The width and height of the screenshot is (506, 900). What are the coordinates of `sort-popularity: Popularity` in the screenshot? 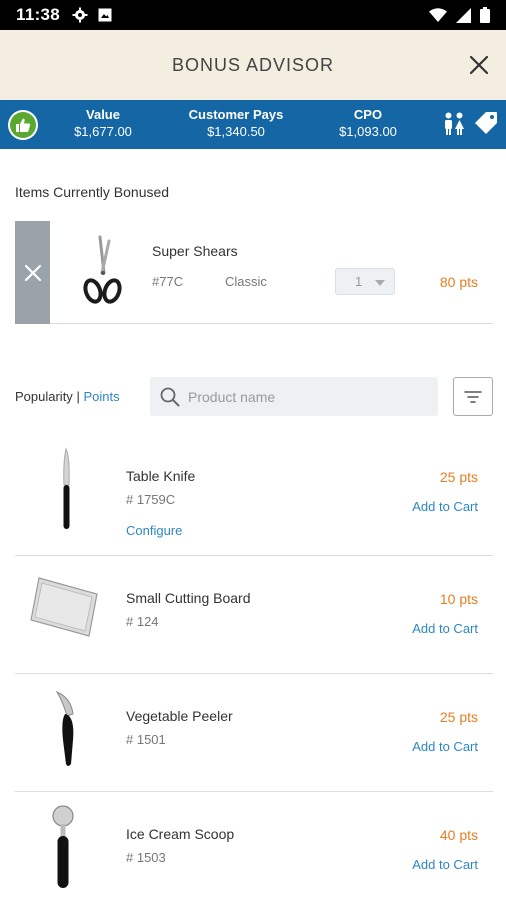 It's located at (44, 396).